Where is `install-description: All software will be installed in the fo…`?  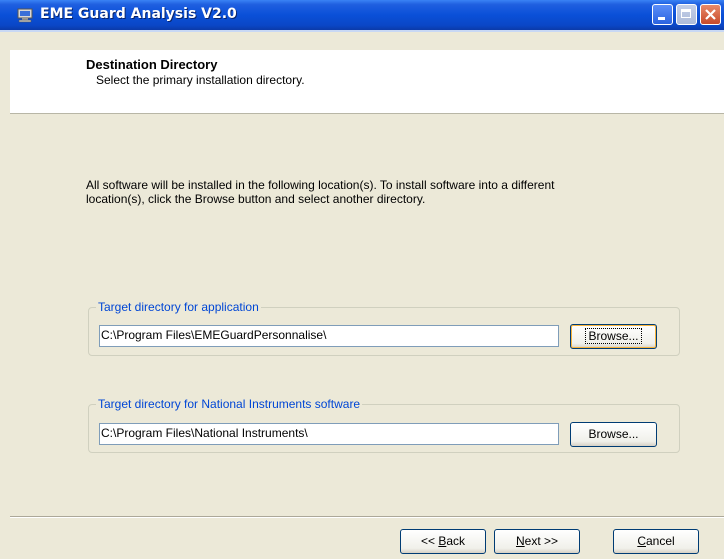 install-description: All software will be installed in the fo… is located at coordinates (320, 192).